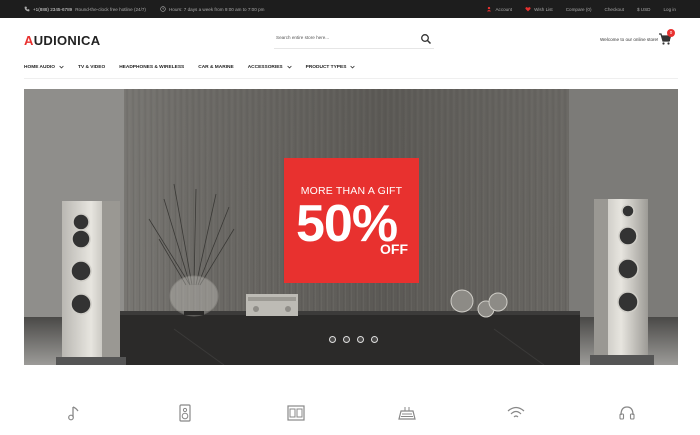 The width and height of the screenshot is (700, 435). What do you see at coordinates (394, 249) in the screenshot?
I see `promo-off: OFF` at bounding box center [394, 249].